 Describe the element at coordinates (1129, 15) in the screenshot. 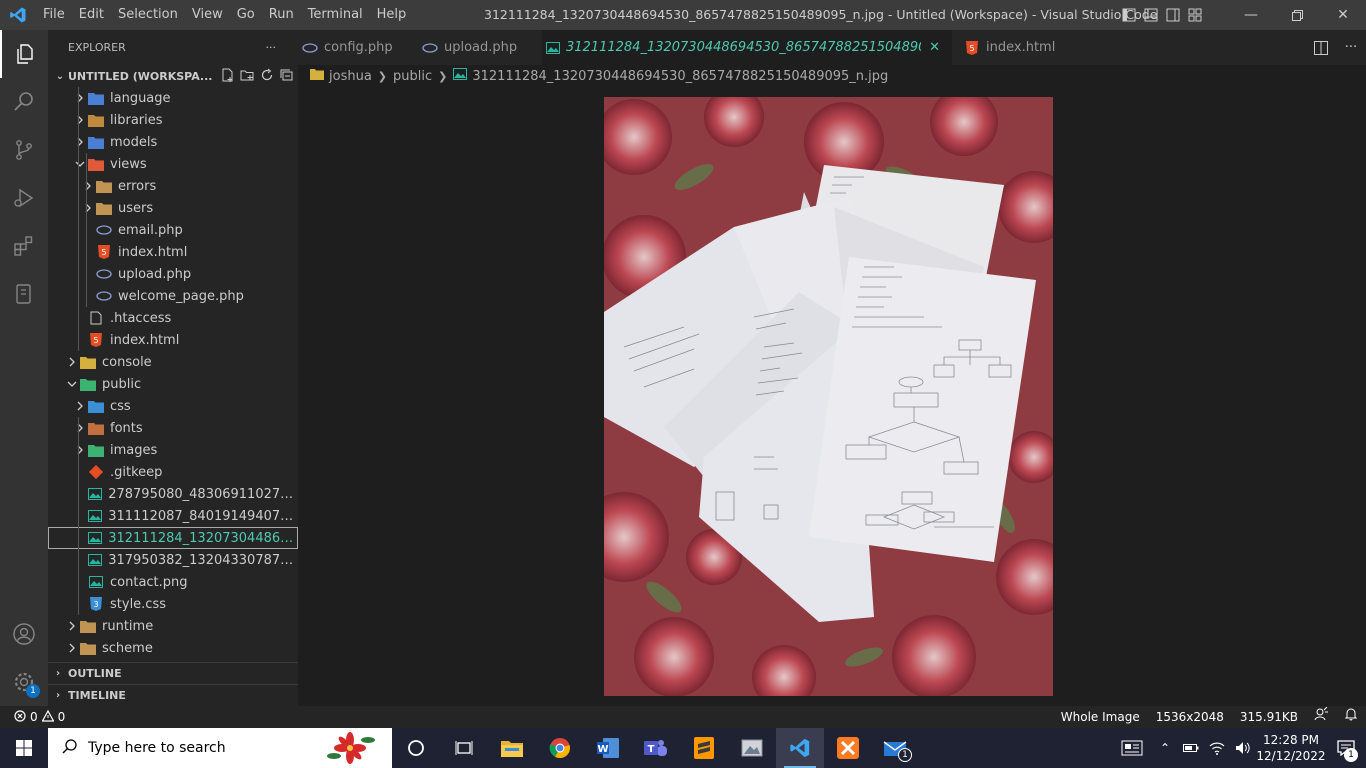

I see `toggle-sidebar-icon` at that location.